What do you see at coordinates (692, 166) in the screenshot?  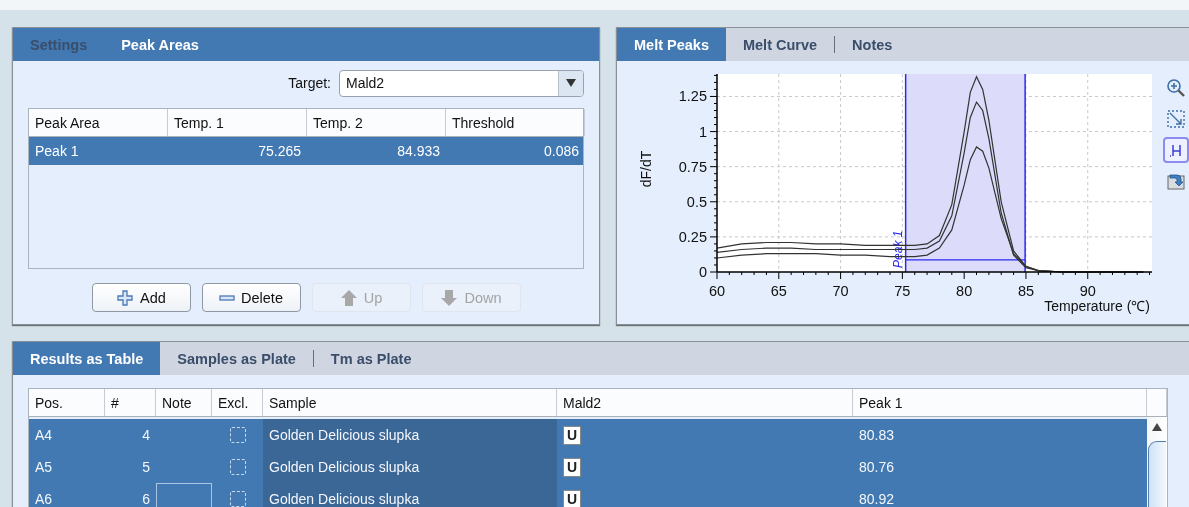 I see `tick-label: 0.75` at bounding box center [692, 166].